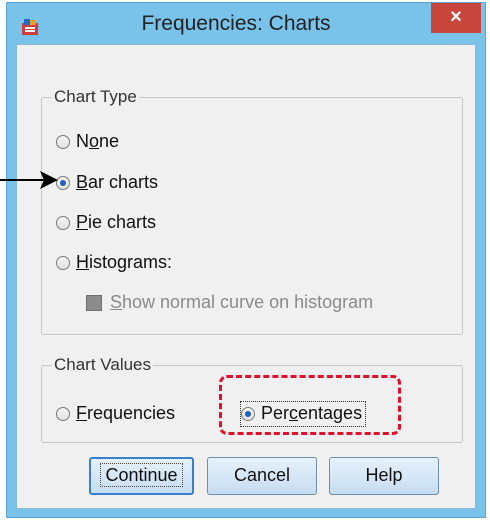  What do you see at coordinates (87, 141) in the screenshot?
I see `radio-none: None` at bounding box center [87, 141].